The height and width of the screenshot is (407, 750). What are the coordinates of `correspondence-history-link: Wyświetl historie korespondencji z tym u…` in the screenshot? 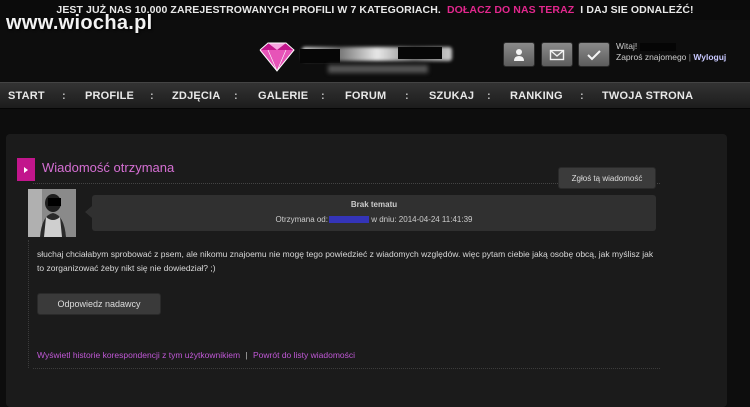 It's located at (138, 355).